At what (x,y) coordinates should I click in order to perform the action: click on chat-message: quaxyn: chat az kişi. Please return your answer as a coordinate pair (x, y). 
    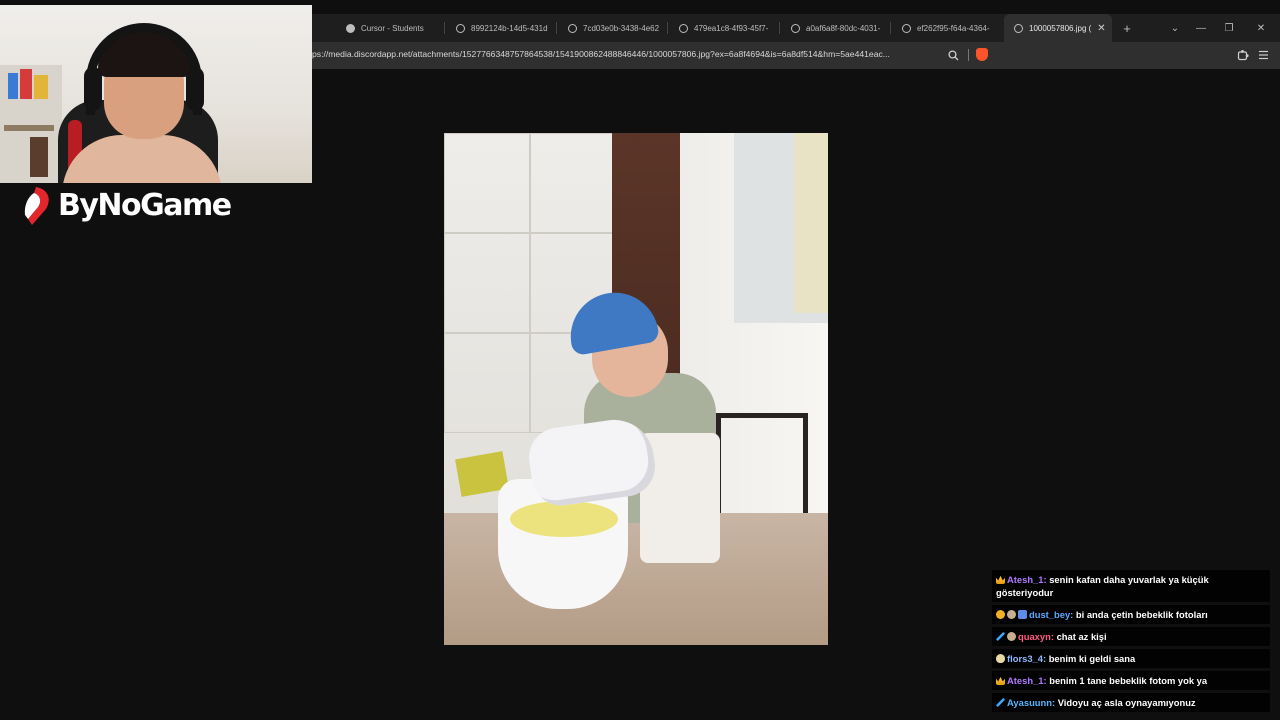
    Looking at the image, I should click on (1131, 636).